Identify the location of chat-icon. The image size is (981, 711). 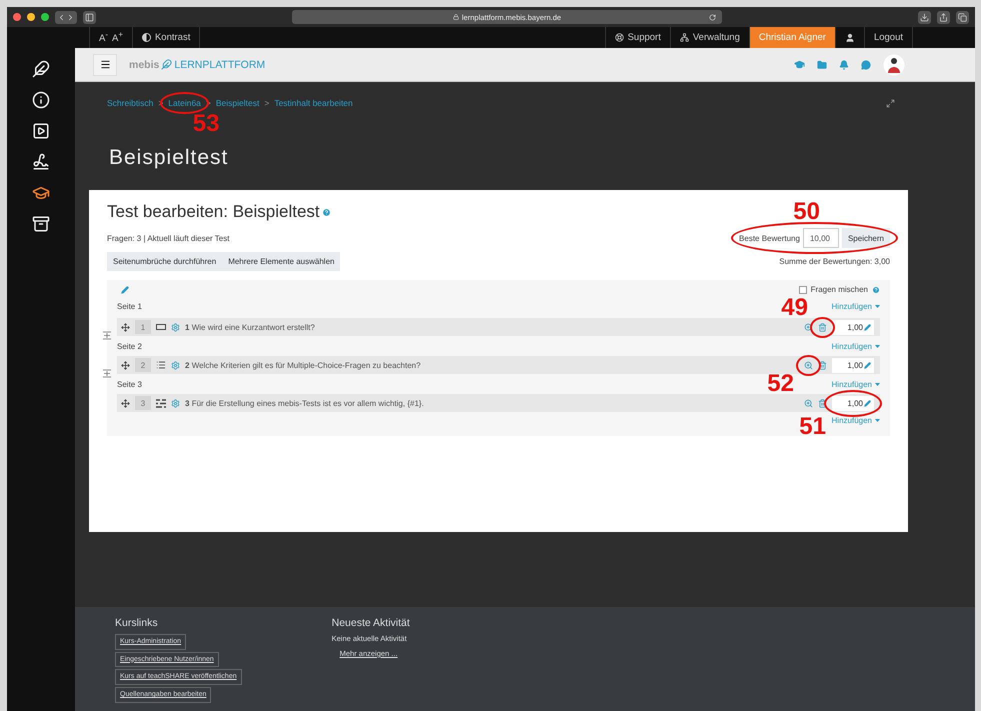
(866, 65).